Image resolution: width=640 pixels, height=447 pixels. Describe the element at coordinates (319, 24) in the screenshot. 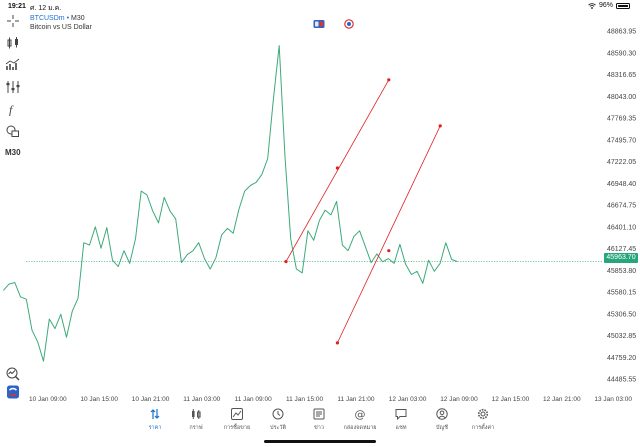

I see `one-click-trading-icon` at that location.